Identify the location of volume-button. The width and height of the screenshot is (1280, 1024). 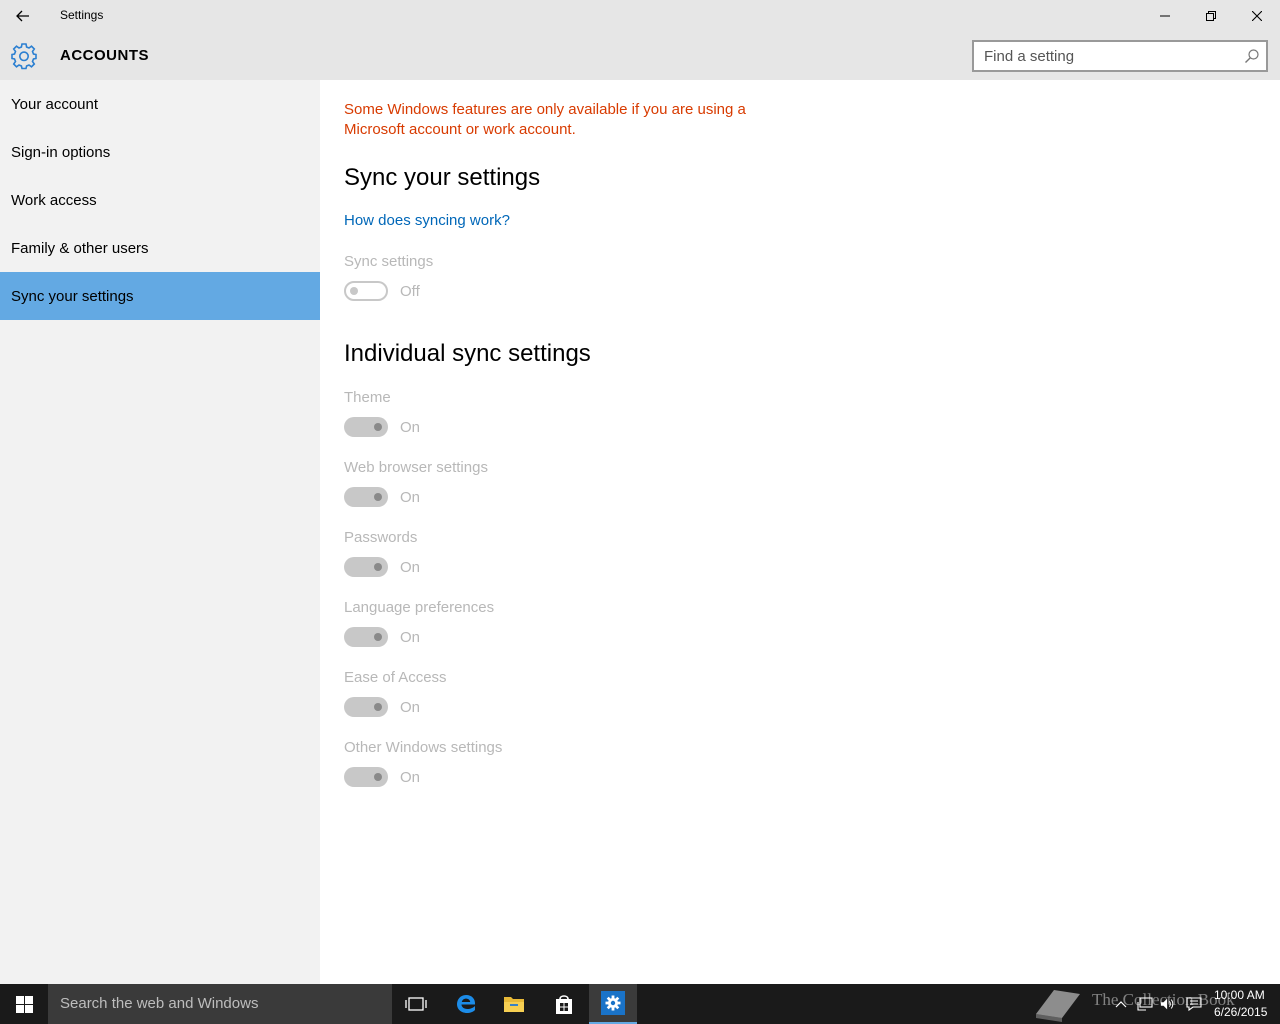
(1168, 1004).